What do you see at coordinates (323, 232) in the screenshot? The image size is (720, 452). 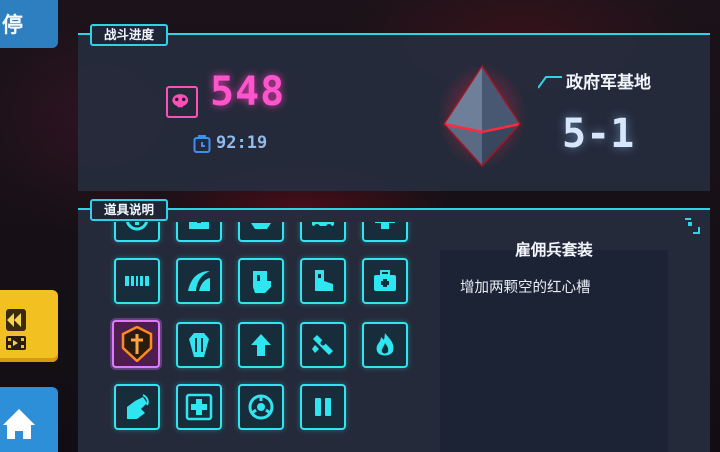 I see `item-car` at bounding box center [323, 232].